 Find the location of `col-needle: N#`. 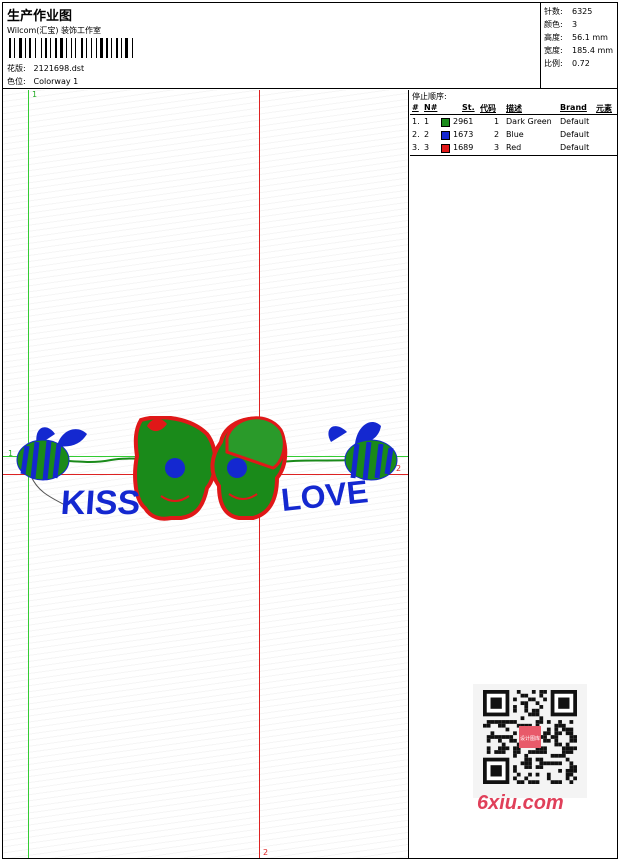

col-needle: N# is located at coordinates (430, 107).